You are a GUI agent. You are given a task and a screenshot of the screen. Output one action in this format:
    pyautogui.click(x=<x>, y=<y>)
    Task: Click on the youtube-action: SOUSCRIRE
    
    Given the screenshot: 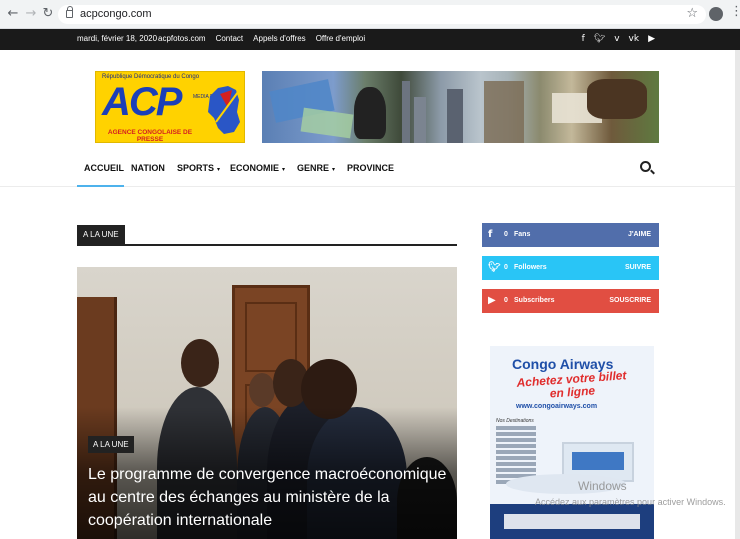 What is the action you would take?
    pyautogui.click(x=630, y=300)
    